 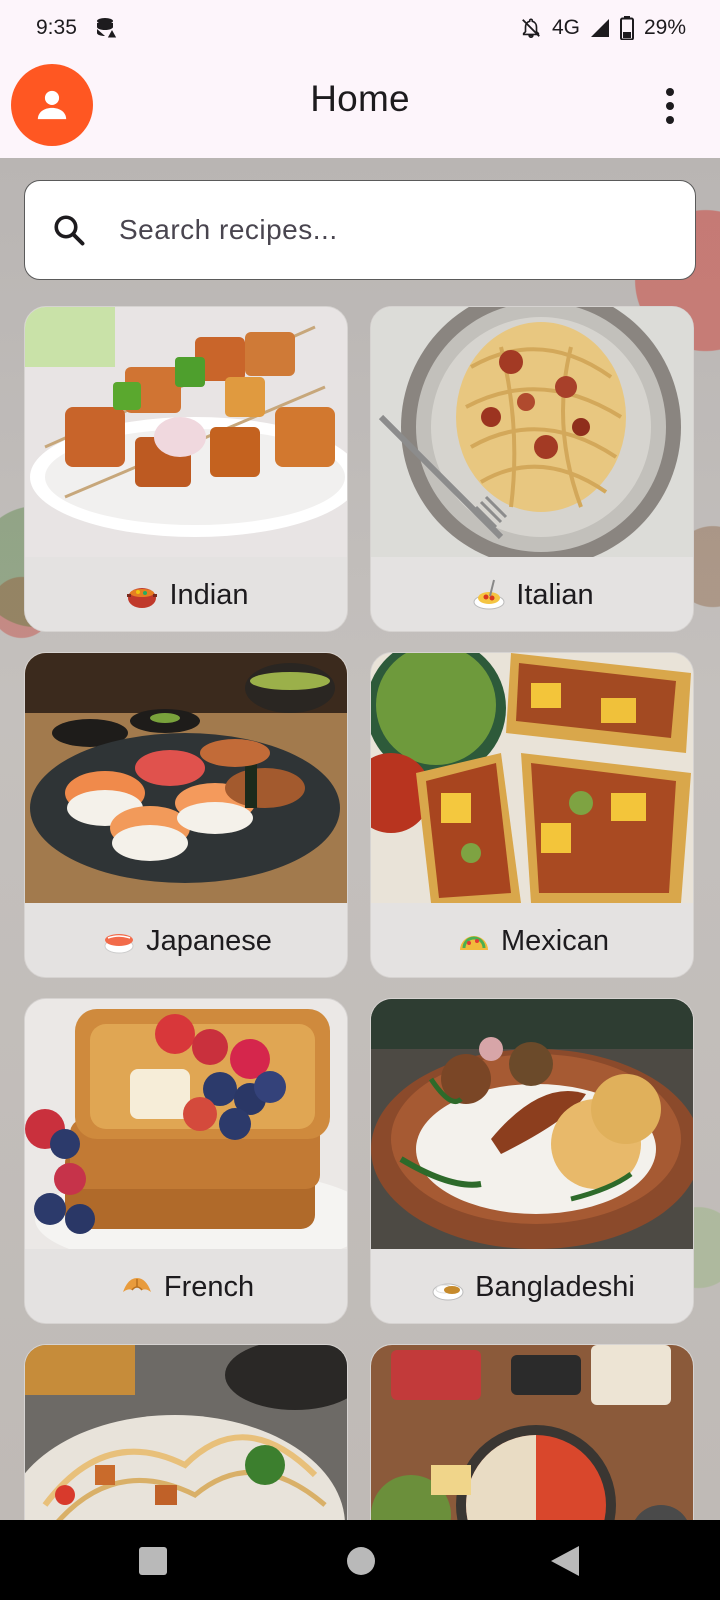 What do you see at coordinates (69, 230) in the screenshot?
I see `search-icon` at bounding box center [69, 230].